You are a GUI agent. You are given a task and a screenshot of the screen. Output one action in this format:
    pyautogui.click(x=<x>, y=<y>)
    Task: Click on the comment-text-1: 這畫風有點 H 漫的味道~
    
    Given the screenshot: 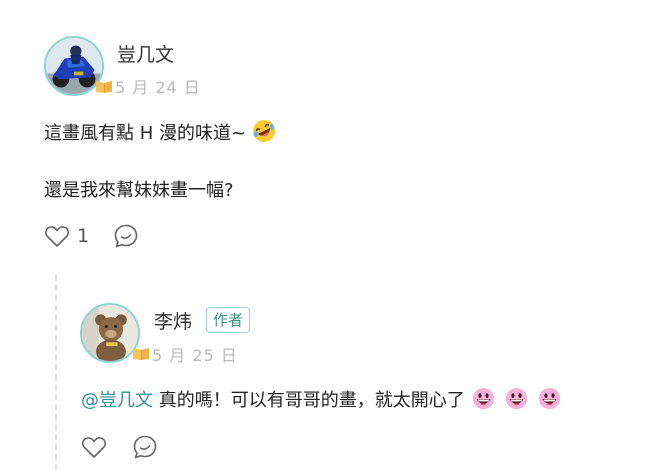 What is the action you would take?
    pyautogui.click(x=145, y=133)
    